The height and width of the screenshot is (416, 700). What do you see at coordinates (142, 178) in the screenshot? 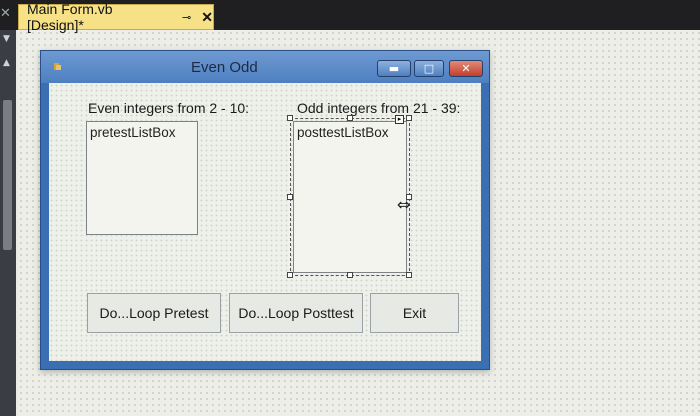
I see `pretest-listbox: pretestListBox` at bounding box center [142, 178].